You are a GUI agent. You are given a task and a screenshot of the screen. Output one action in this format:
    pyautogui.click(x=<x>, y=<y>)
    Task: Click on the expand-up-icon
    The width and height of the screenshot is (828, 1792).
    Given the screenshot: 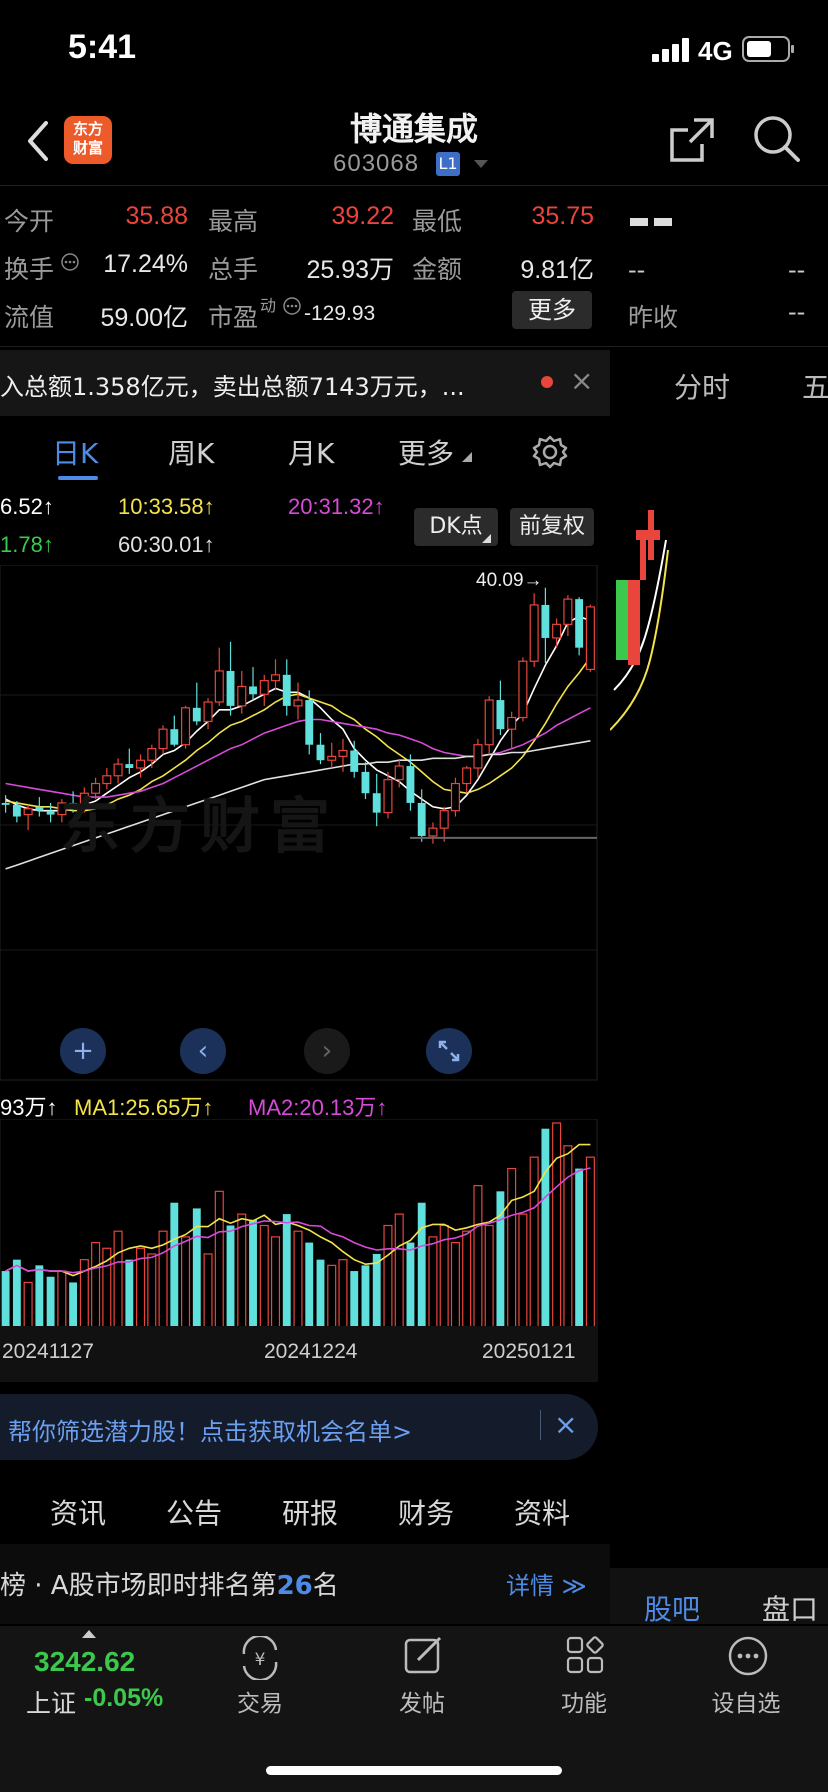 What is the action you would take?
    pyautogui.click(x=89, y=1634)
    